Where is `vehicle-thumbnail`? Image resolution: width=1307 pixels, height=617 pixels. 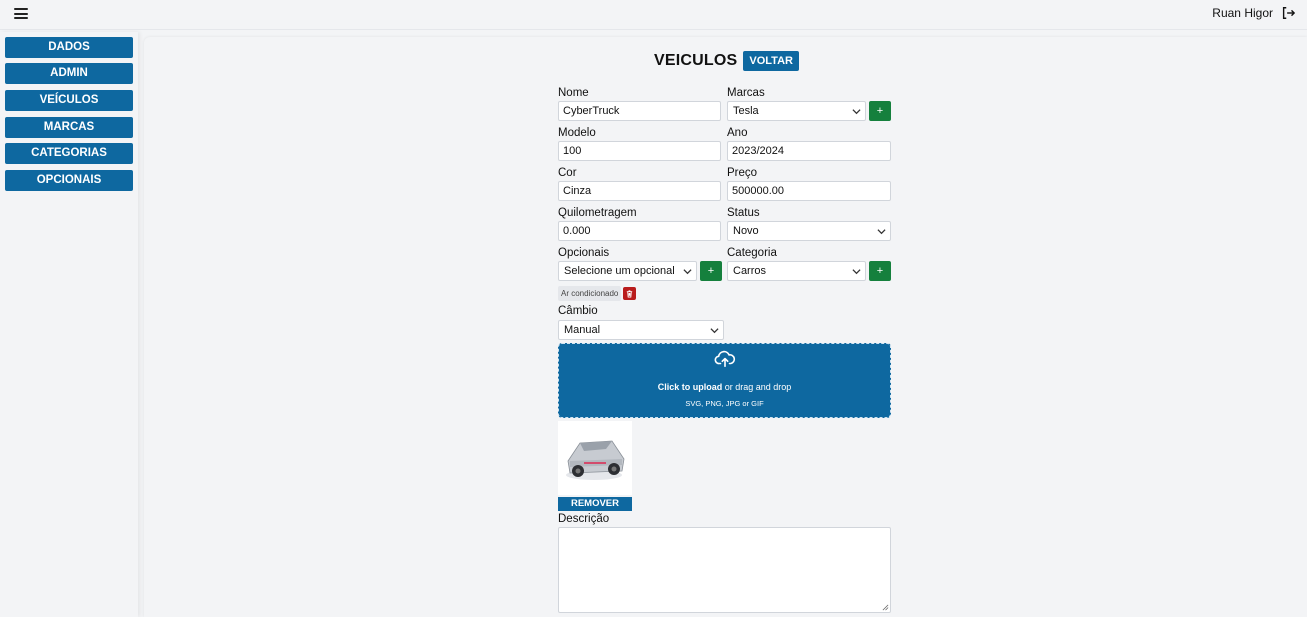
vehicle-thumbnail is located at coordinates (595, 458).